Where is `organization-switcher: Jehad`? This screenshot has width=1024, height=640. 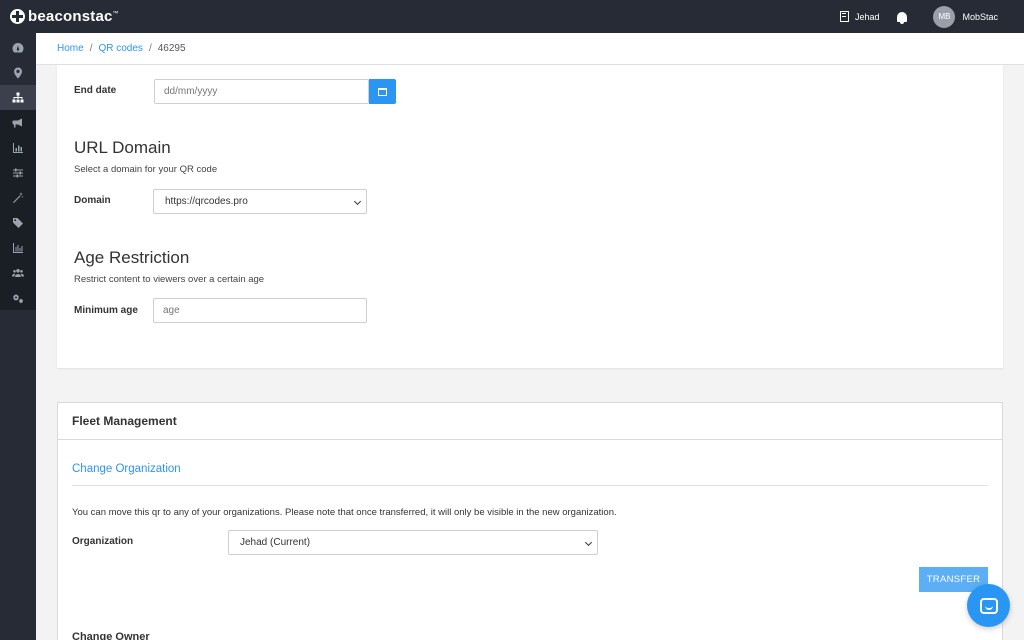
organization-switcher: Jehad is located at coordinates (859, 16).